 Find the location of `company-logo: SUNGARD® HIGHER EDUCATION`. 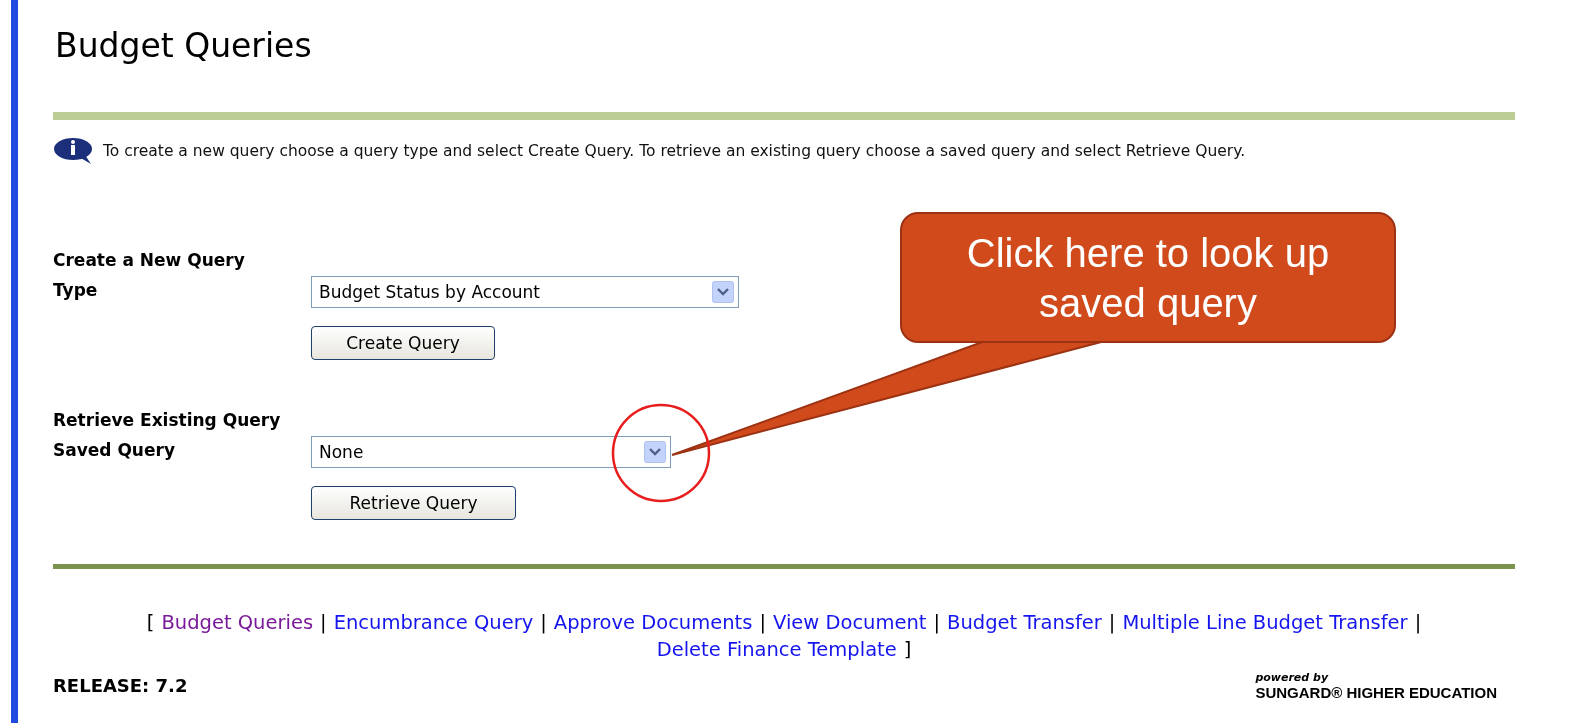

company-logo: SUNGARD® HIGHER EDUCATION is located at coordinates (1376, 692).